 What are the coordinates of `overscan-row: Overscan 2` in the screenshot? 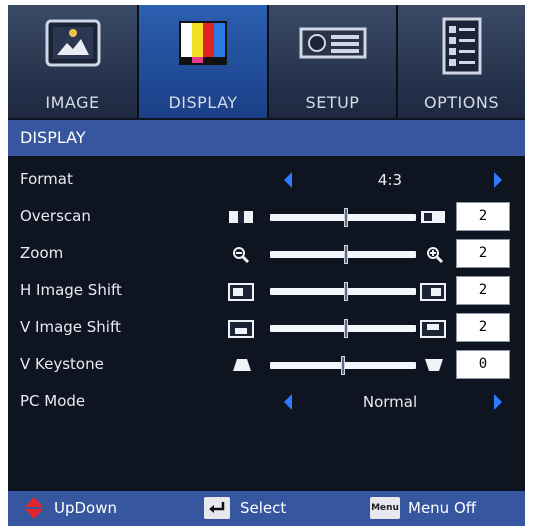 It's located at (266, 216).